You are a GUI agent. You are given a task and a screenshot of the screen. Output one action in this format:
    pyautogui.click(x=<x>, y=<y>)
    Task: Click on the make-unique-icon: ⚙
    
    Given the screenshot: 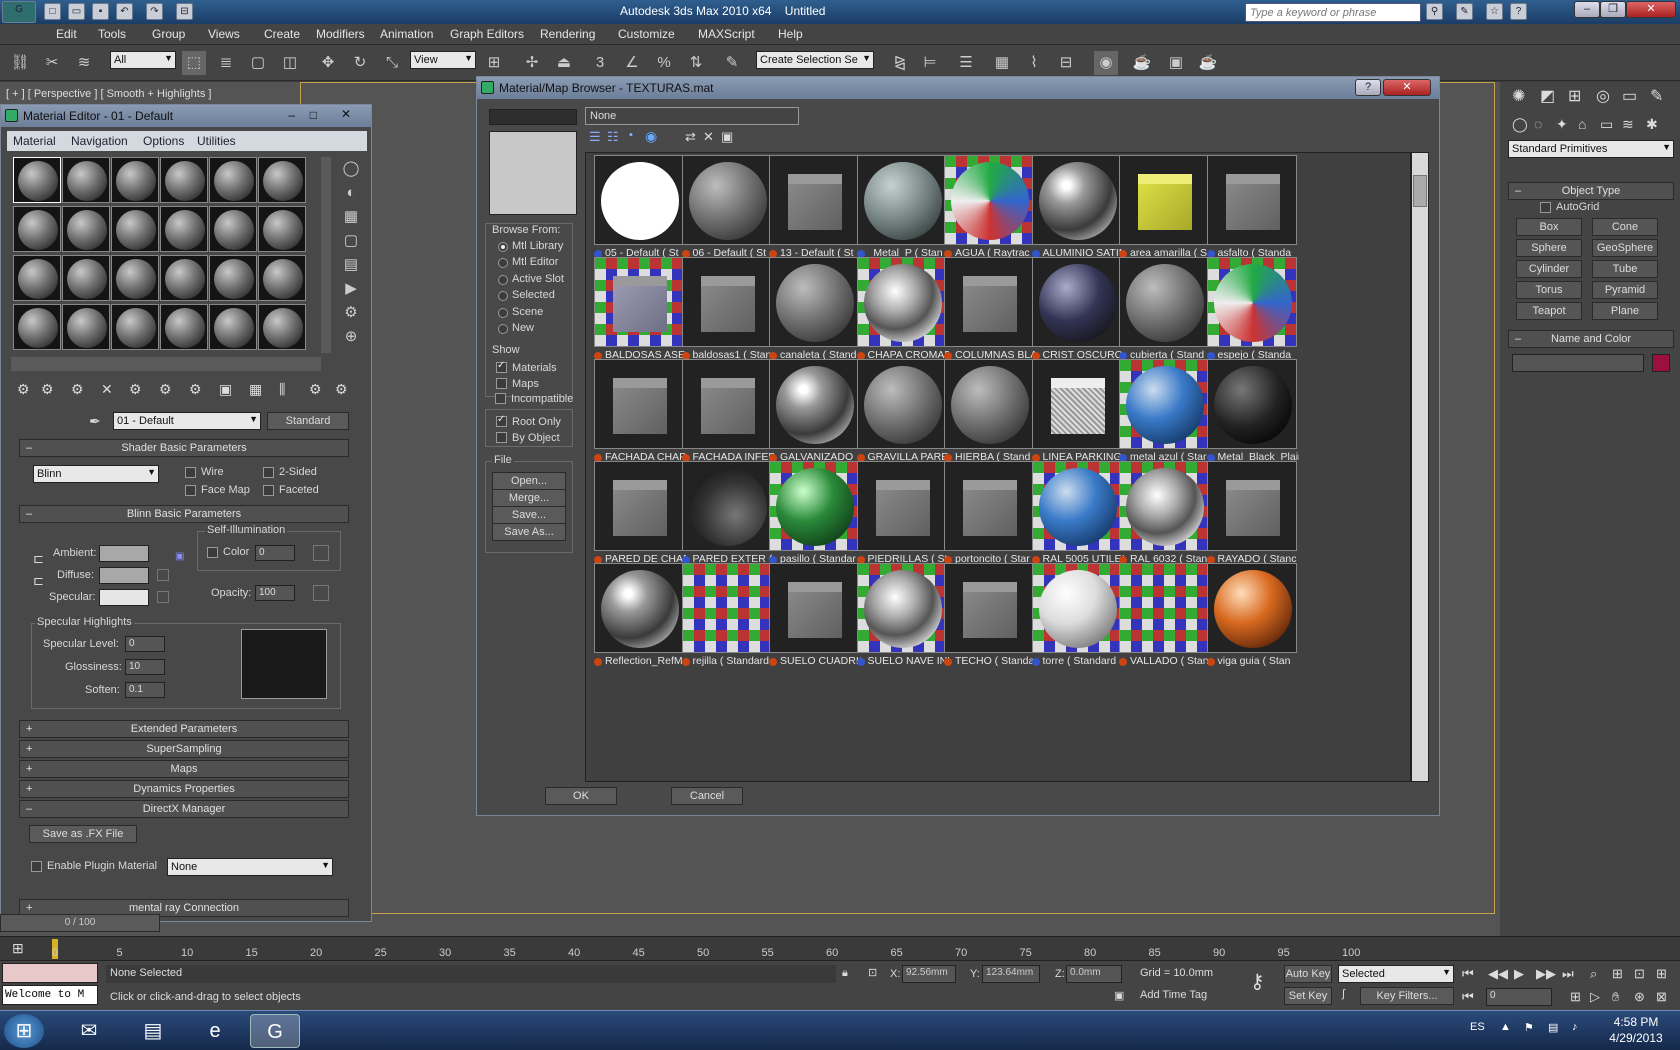 What is the action you would take?
    pyautogui.click(x=165, y=389)
    